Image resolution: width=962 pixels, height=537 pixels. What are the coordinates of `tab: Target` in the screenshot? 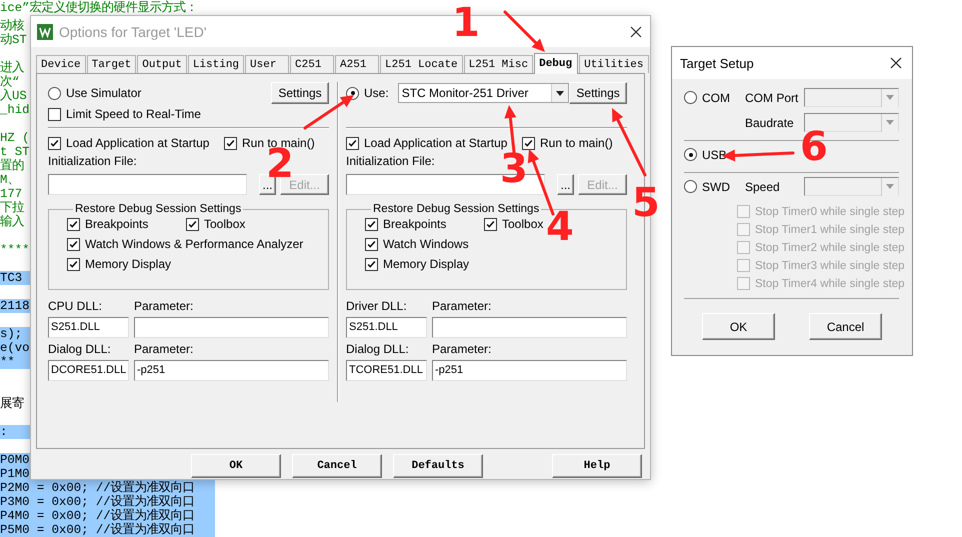 It's located at (111, 64).